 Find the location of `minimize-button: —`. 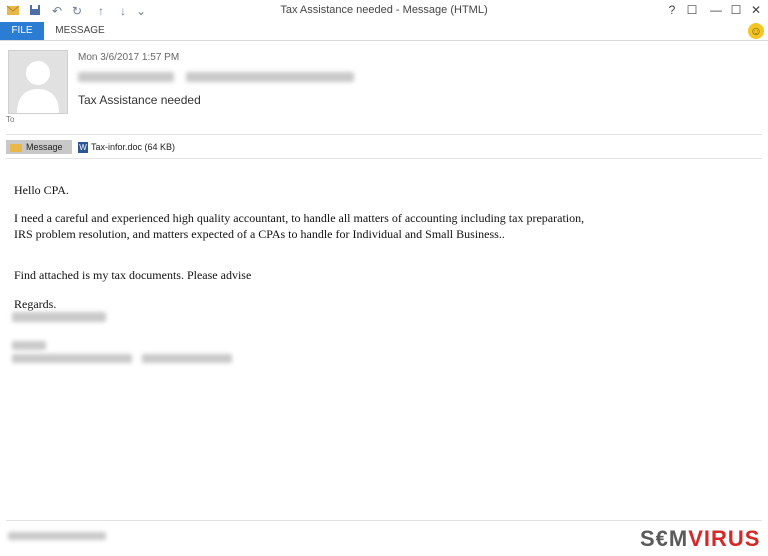

minimize-button: — is located at coordinates (716, 10).